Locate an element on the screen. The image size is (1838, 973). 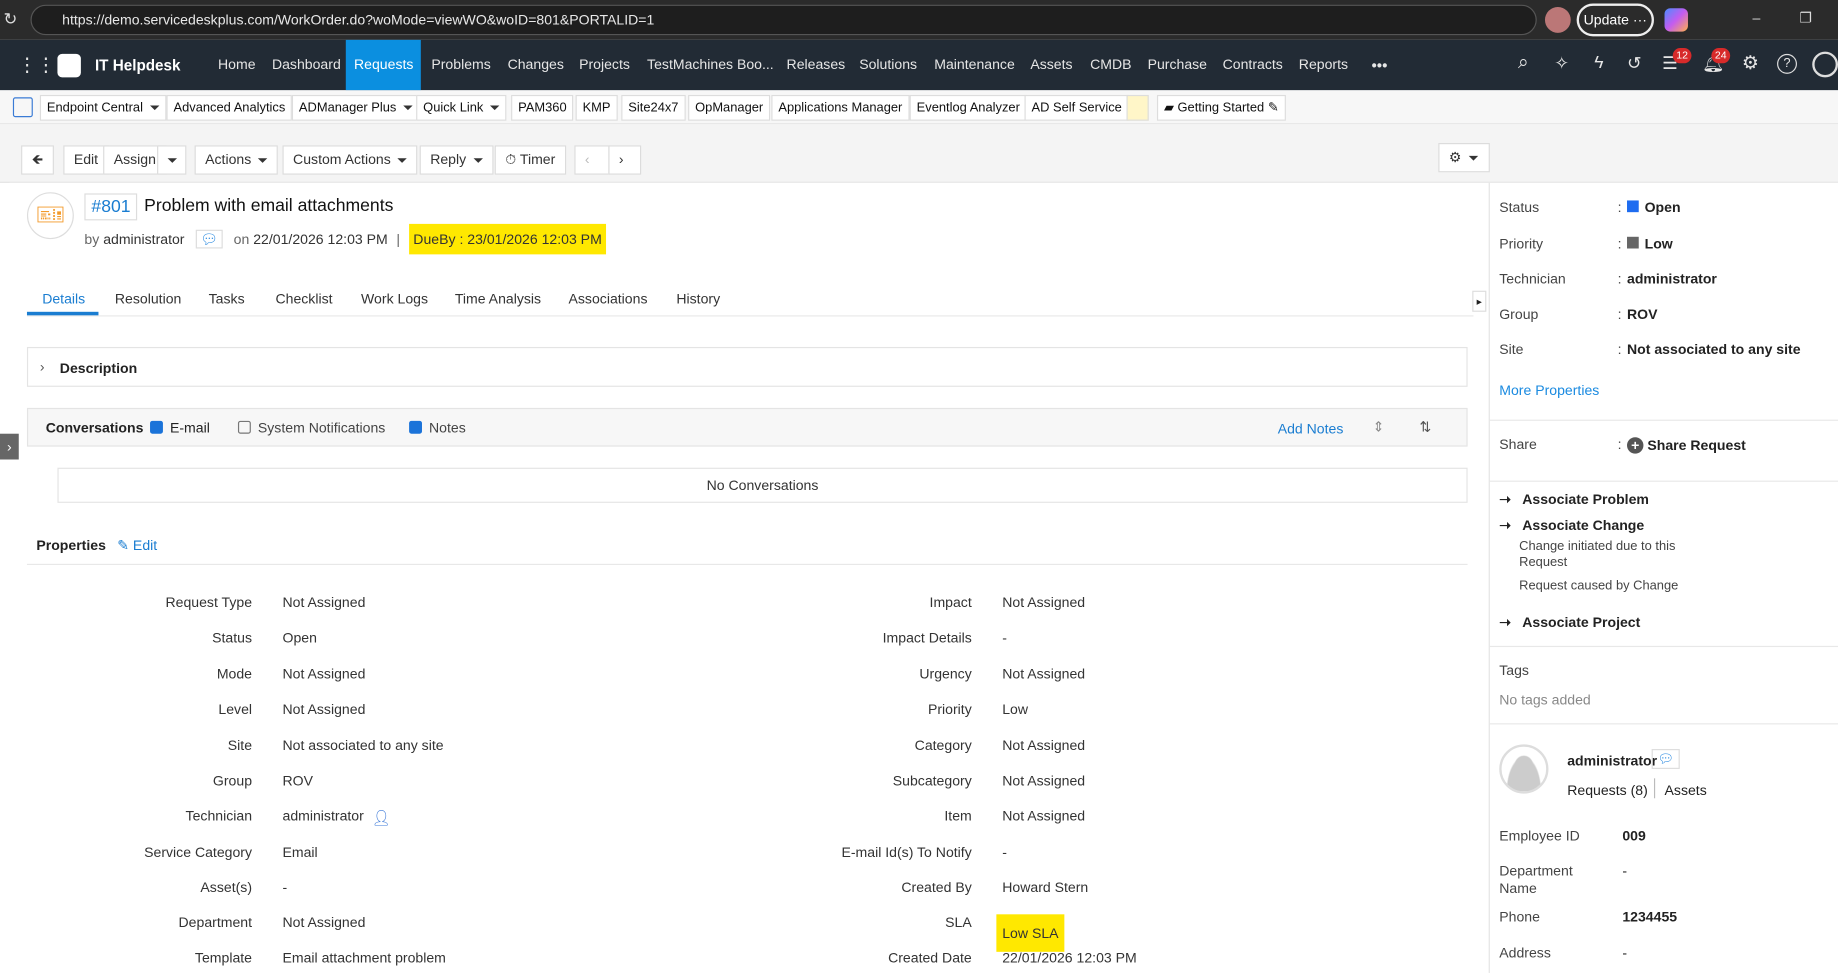
back-button: 🡸 is located at coordinates (37, 160).